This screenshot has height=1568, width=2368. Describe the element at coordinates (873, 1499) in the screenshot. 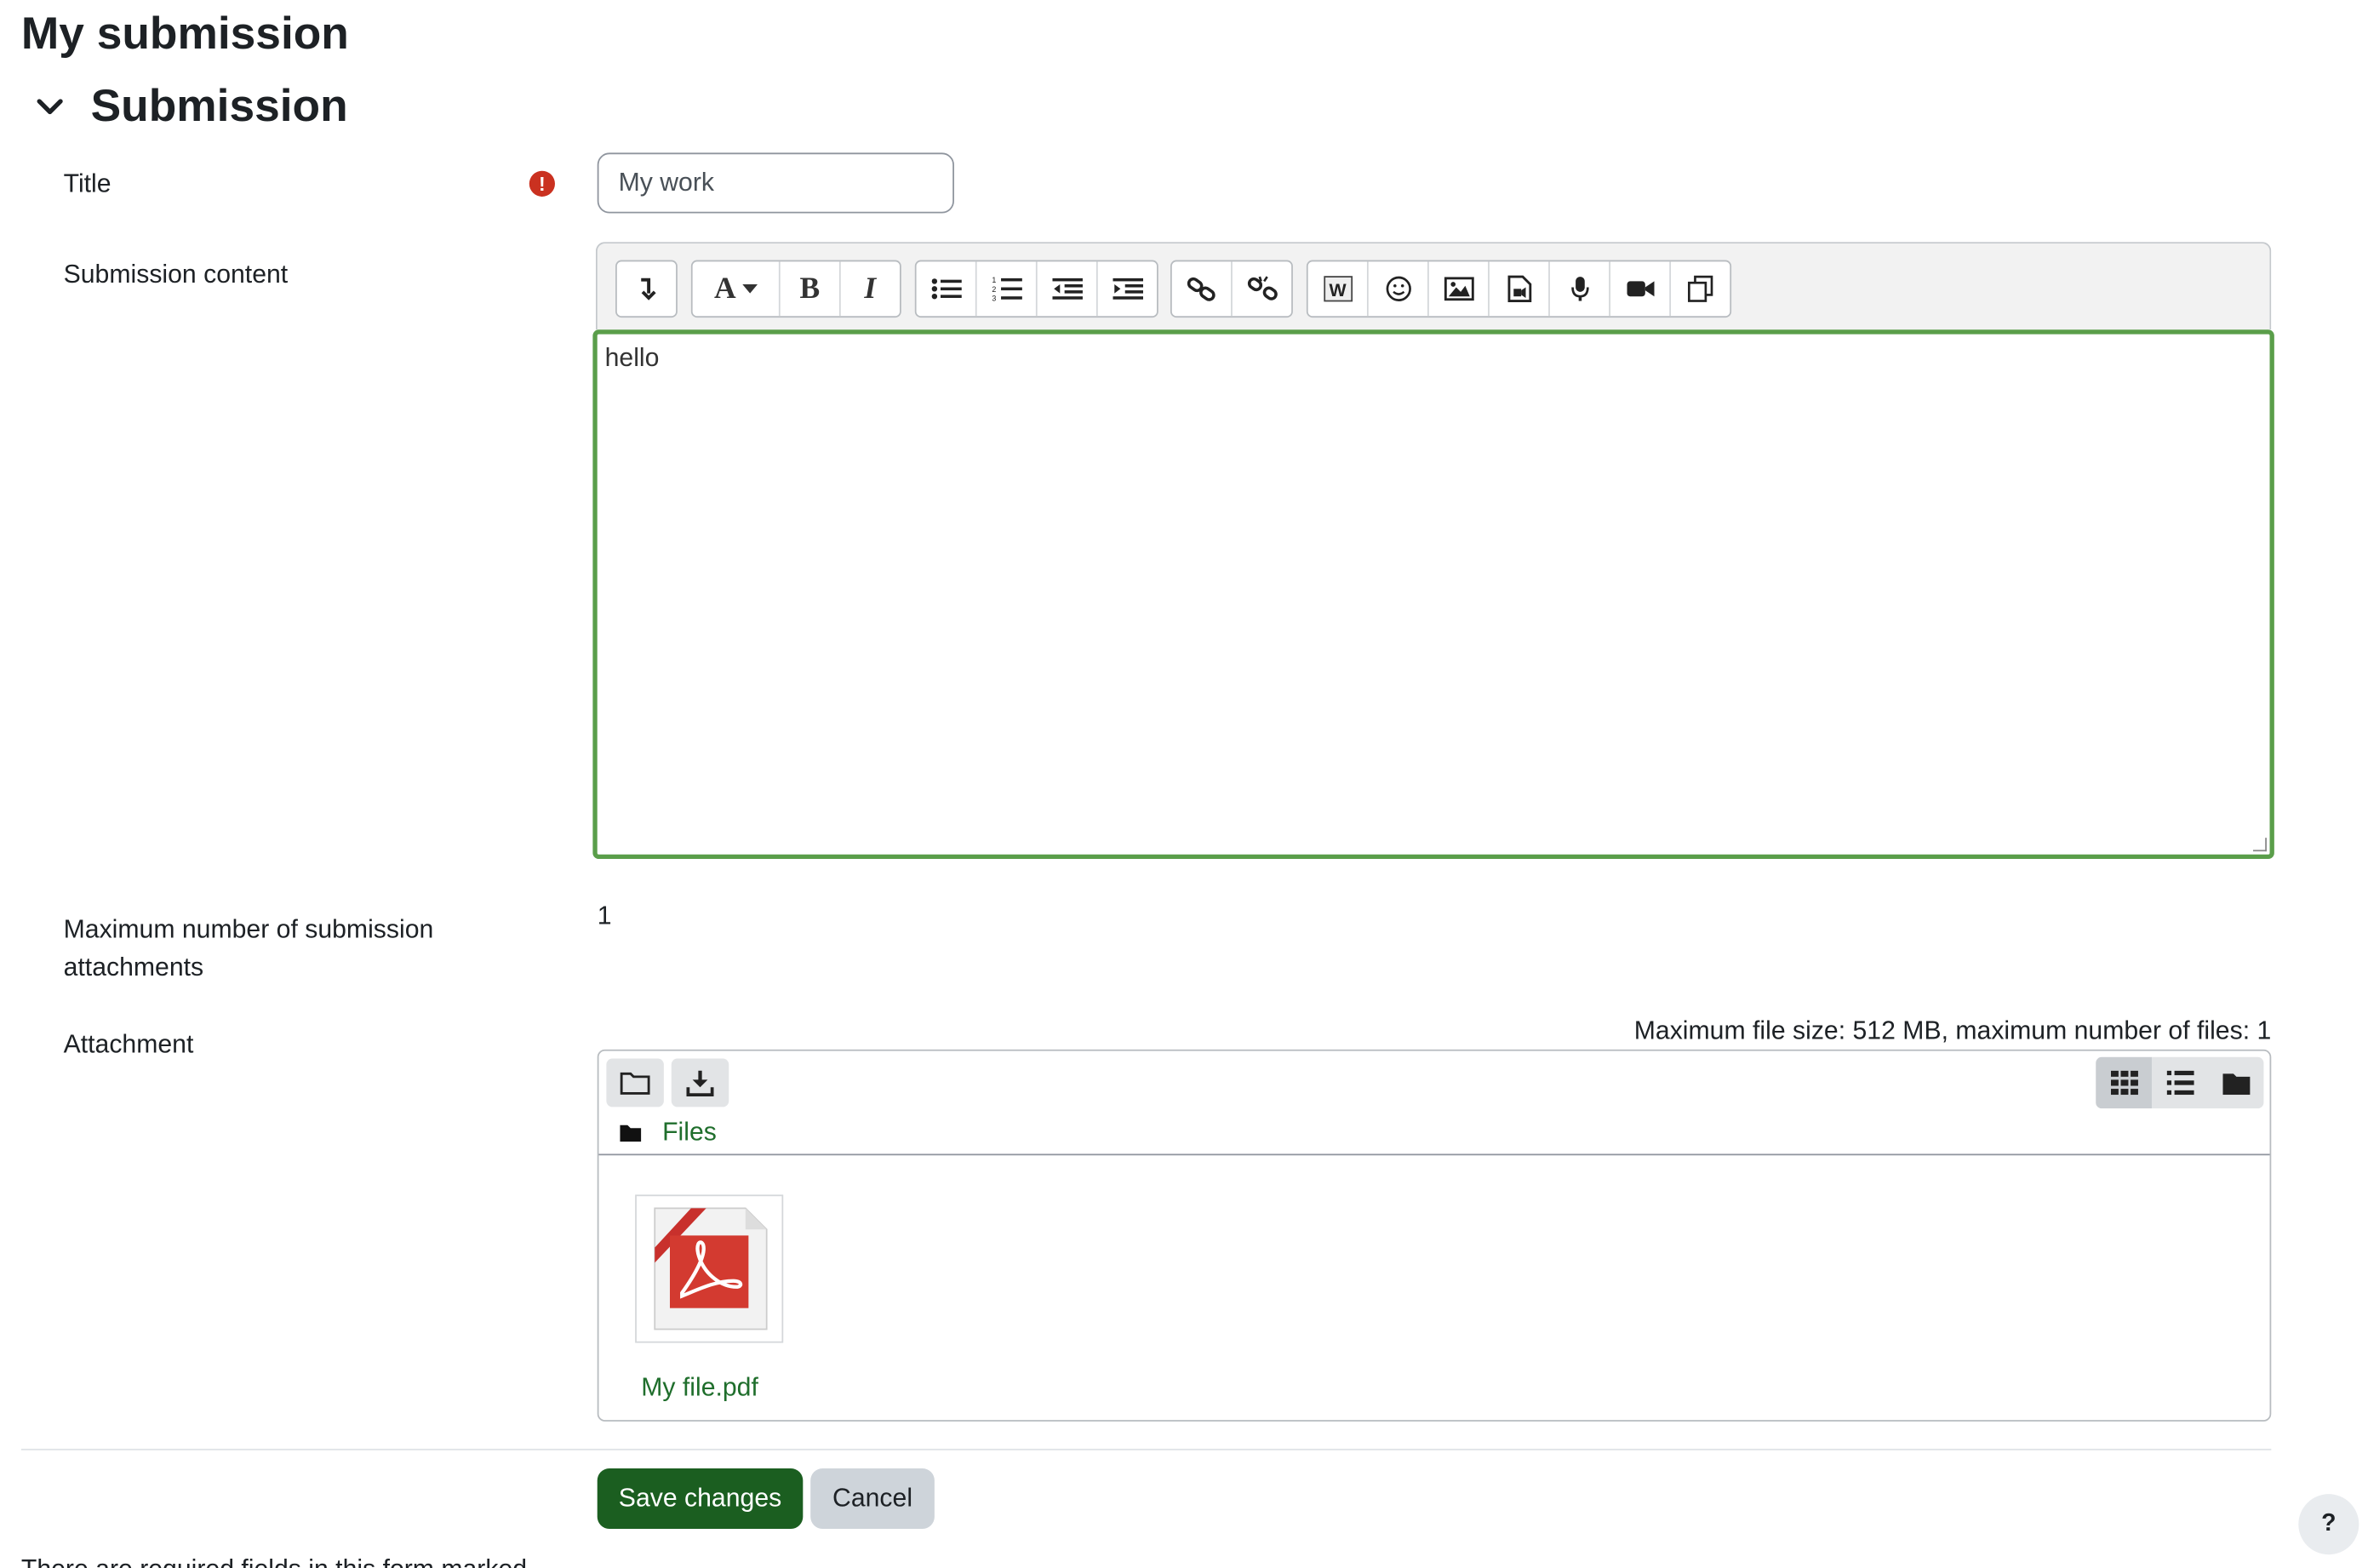

I see `cancel-button: Cancel` at that location.